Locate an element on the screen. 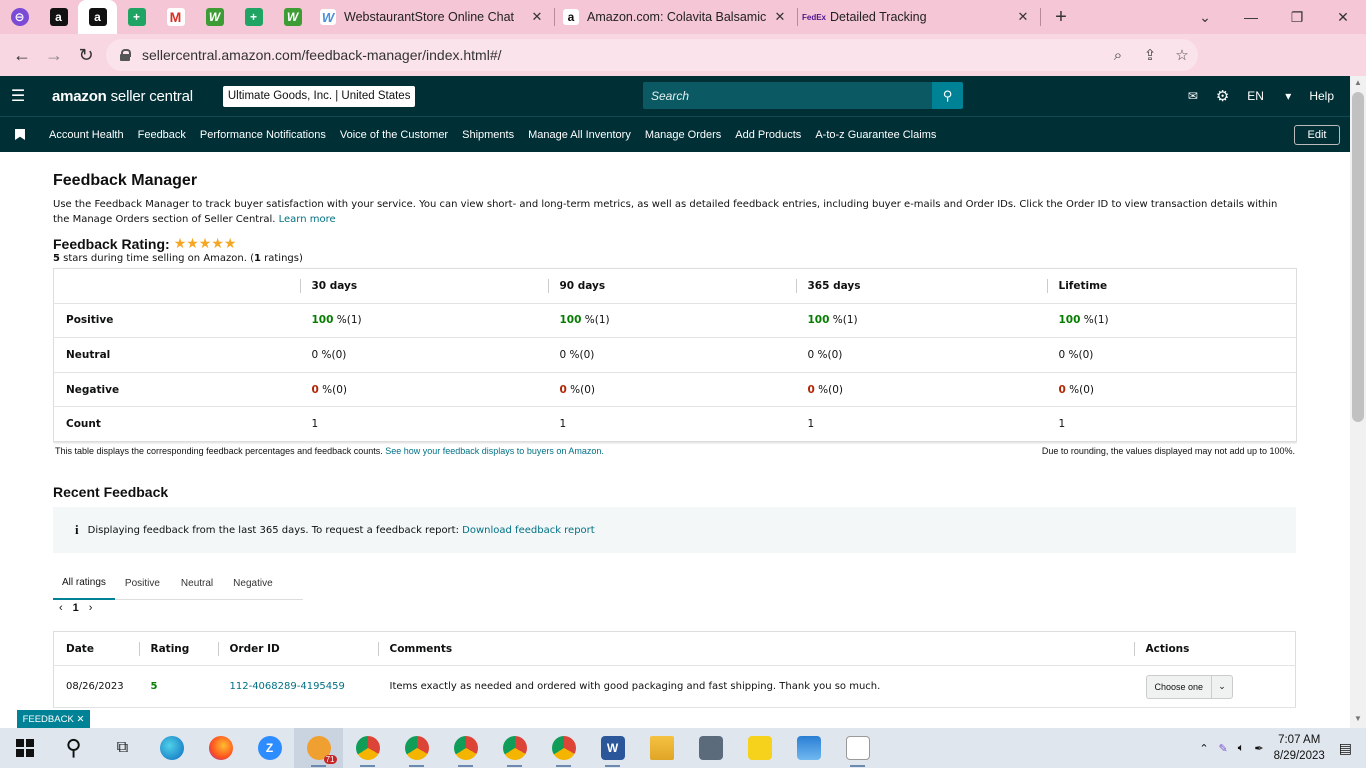  zoom-app-icon: Z is located at coordinates (269, 748).